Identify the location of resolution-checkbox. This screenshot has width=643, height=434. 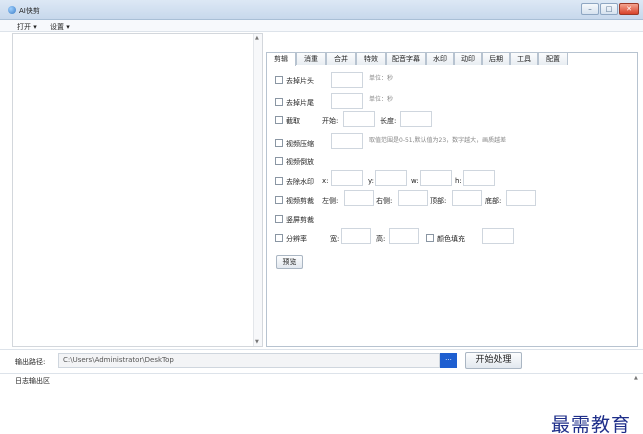
(279, 238).